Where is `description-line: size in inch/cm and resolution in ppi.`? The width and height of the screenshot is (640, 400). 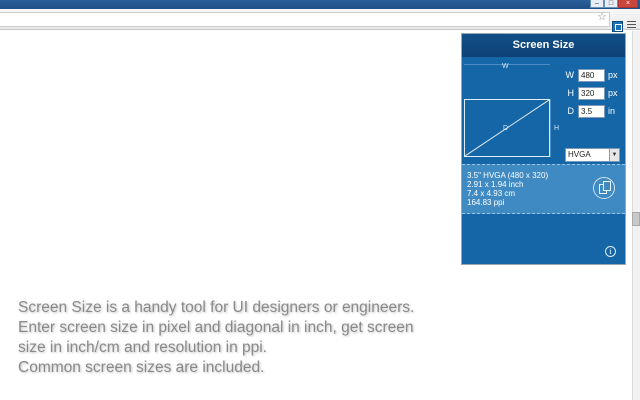
description-line: size in inch/cm and resolution in ppi. is located at coordinates (142, 347).